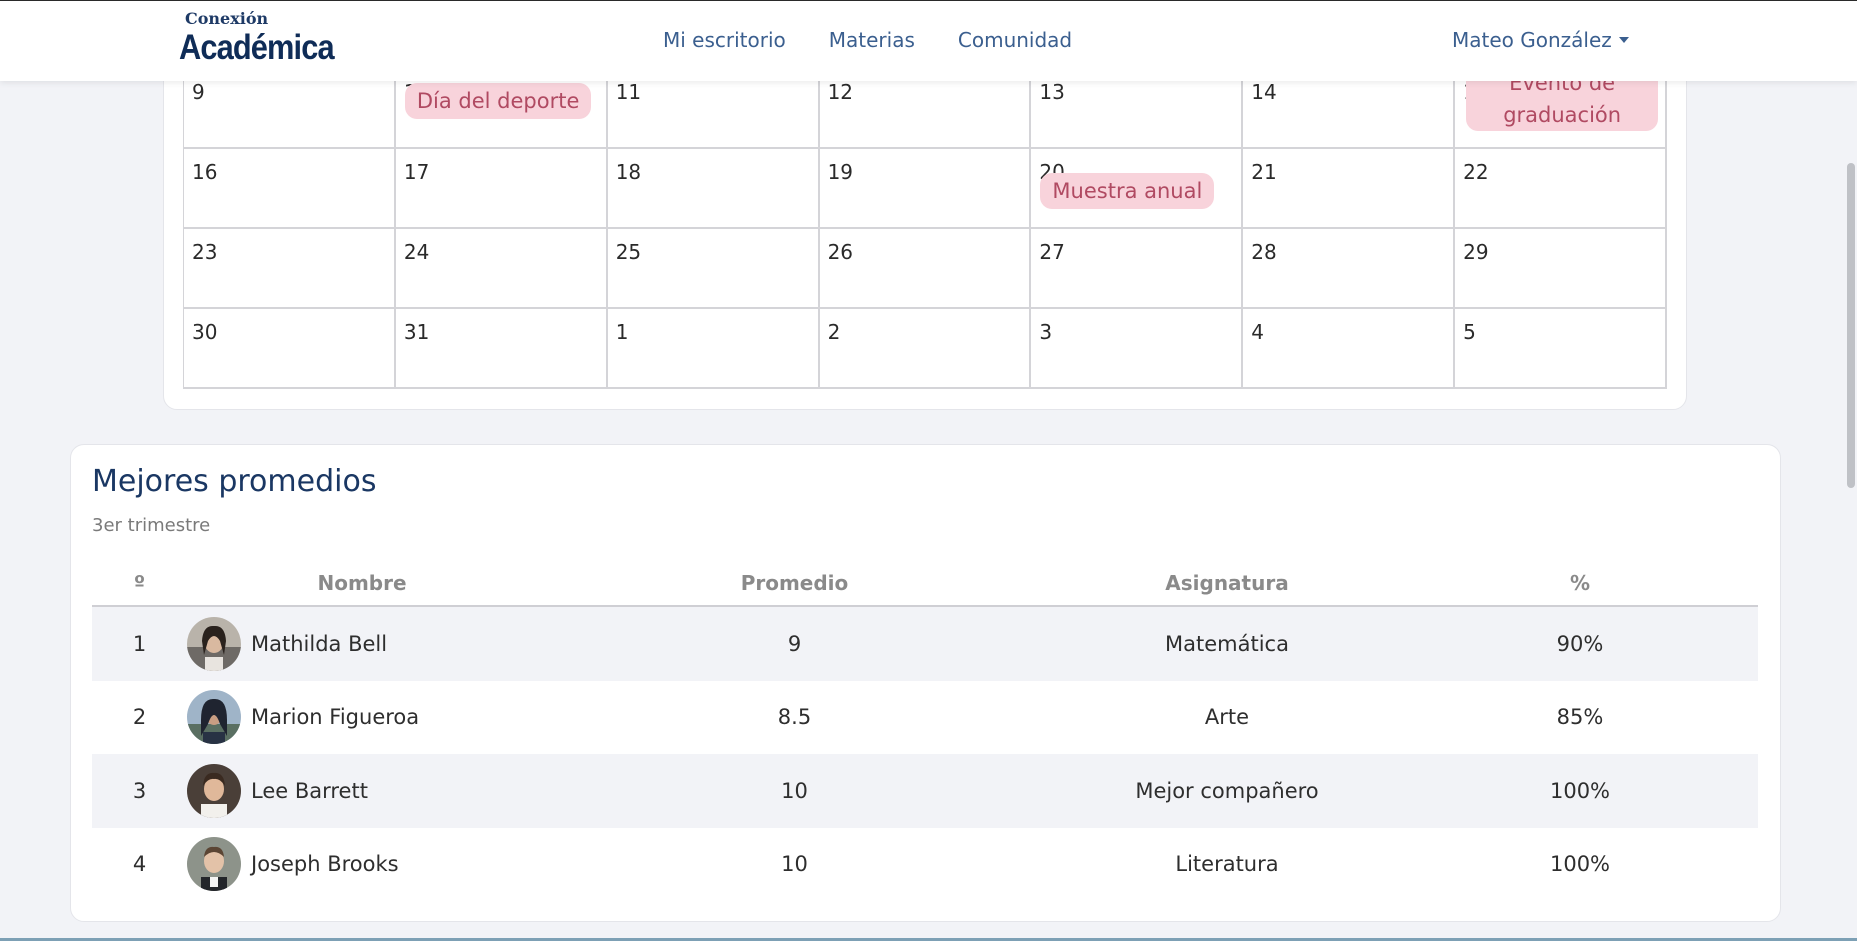 The width and height of the screenshot is (1857, 941). What do you see at coordinates (872, 40) in the screenshot?
I see `nav-link-materias: Materias` at bounding box center [872, 40].